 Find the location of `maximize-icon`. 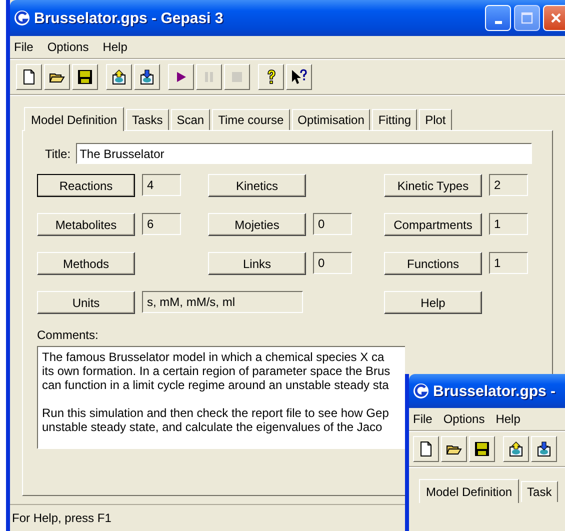

maximize-icon is located at coordinates (527, 18).